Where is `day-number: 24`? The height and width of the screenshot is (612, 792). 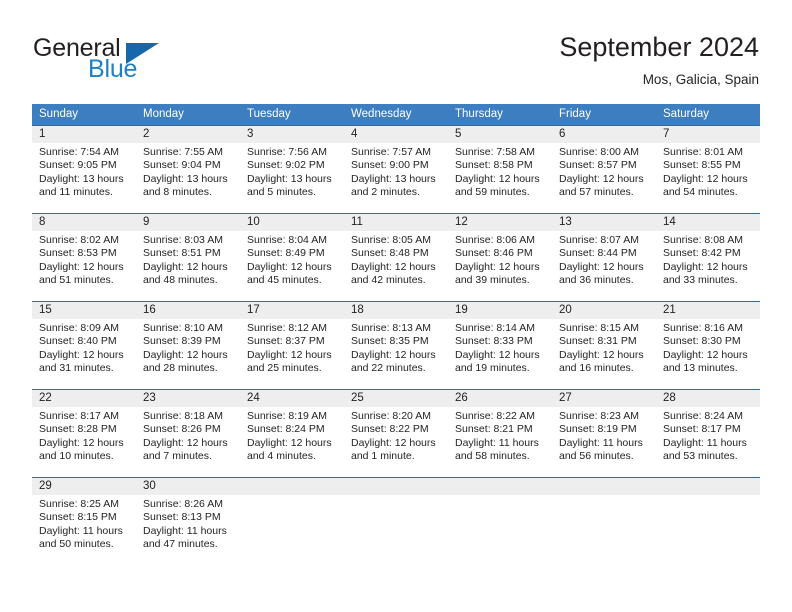 day-number: 24 is located at coordinates (292, 398).